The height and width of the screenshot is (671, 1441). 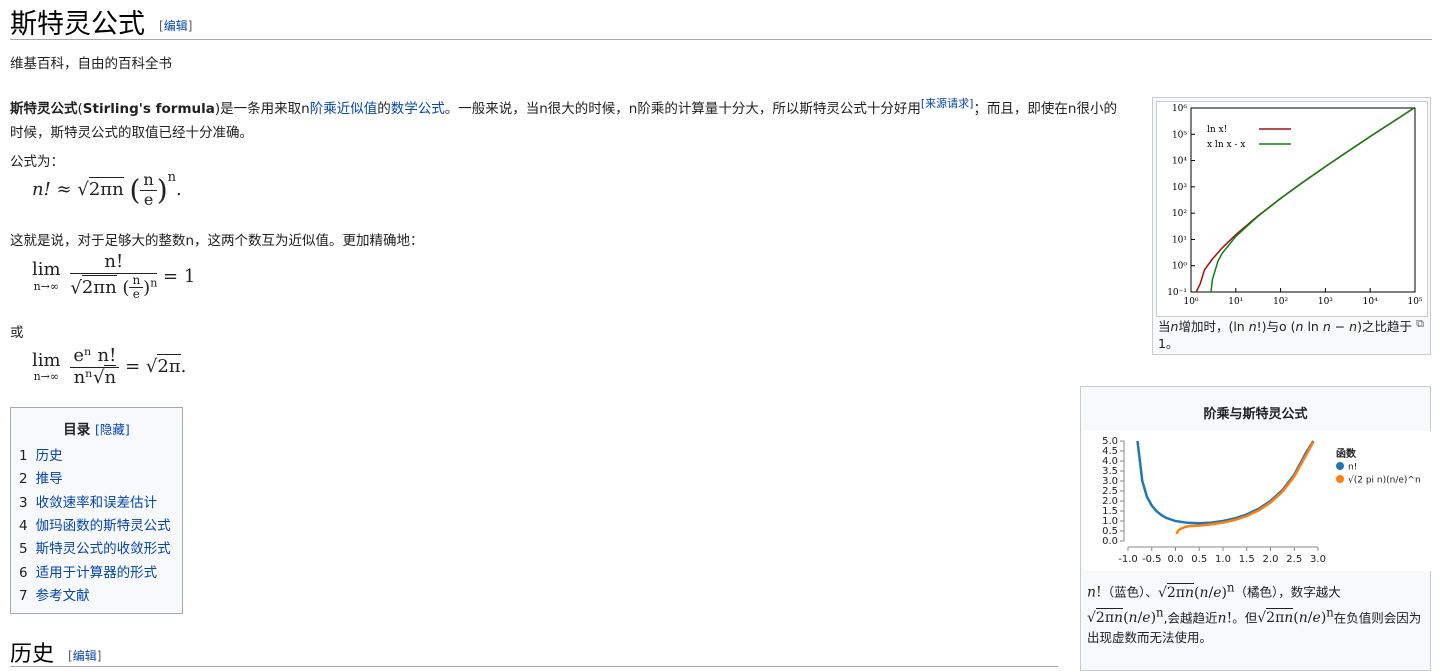 What do you see at coordinates (135, 367) in the screenshot?
I see `limit2-equals: =` at bounding box center [135, 367].